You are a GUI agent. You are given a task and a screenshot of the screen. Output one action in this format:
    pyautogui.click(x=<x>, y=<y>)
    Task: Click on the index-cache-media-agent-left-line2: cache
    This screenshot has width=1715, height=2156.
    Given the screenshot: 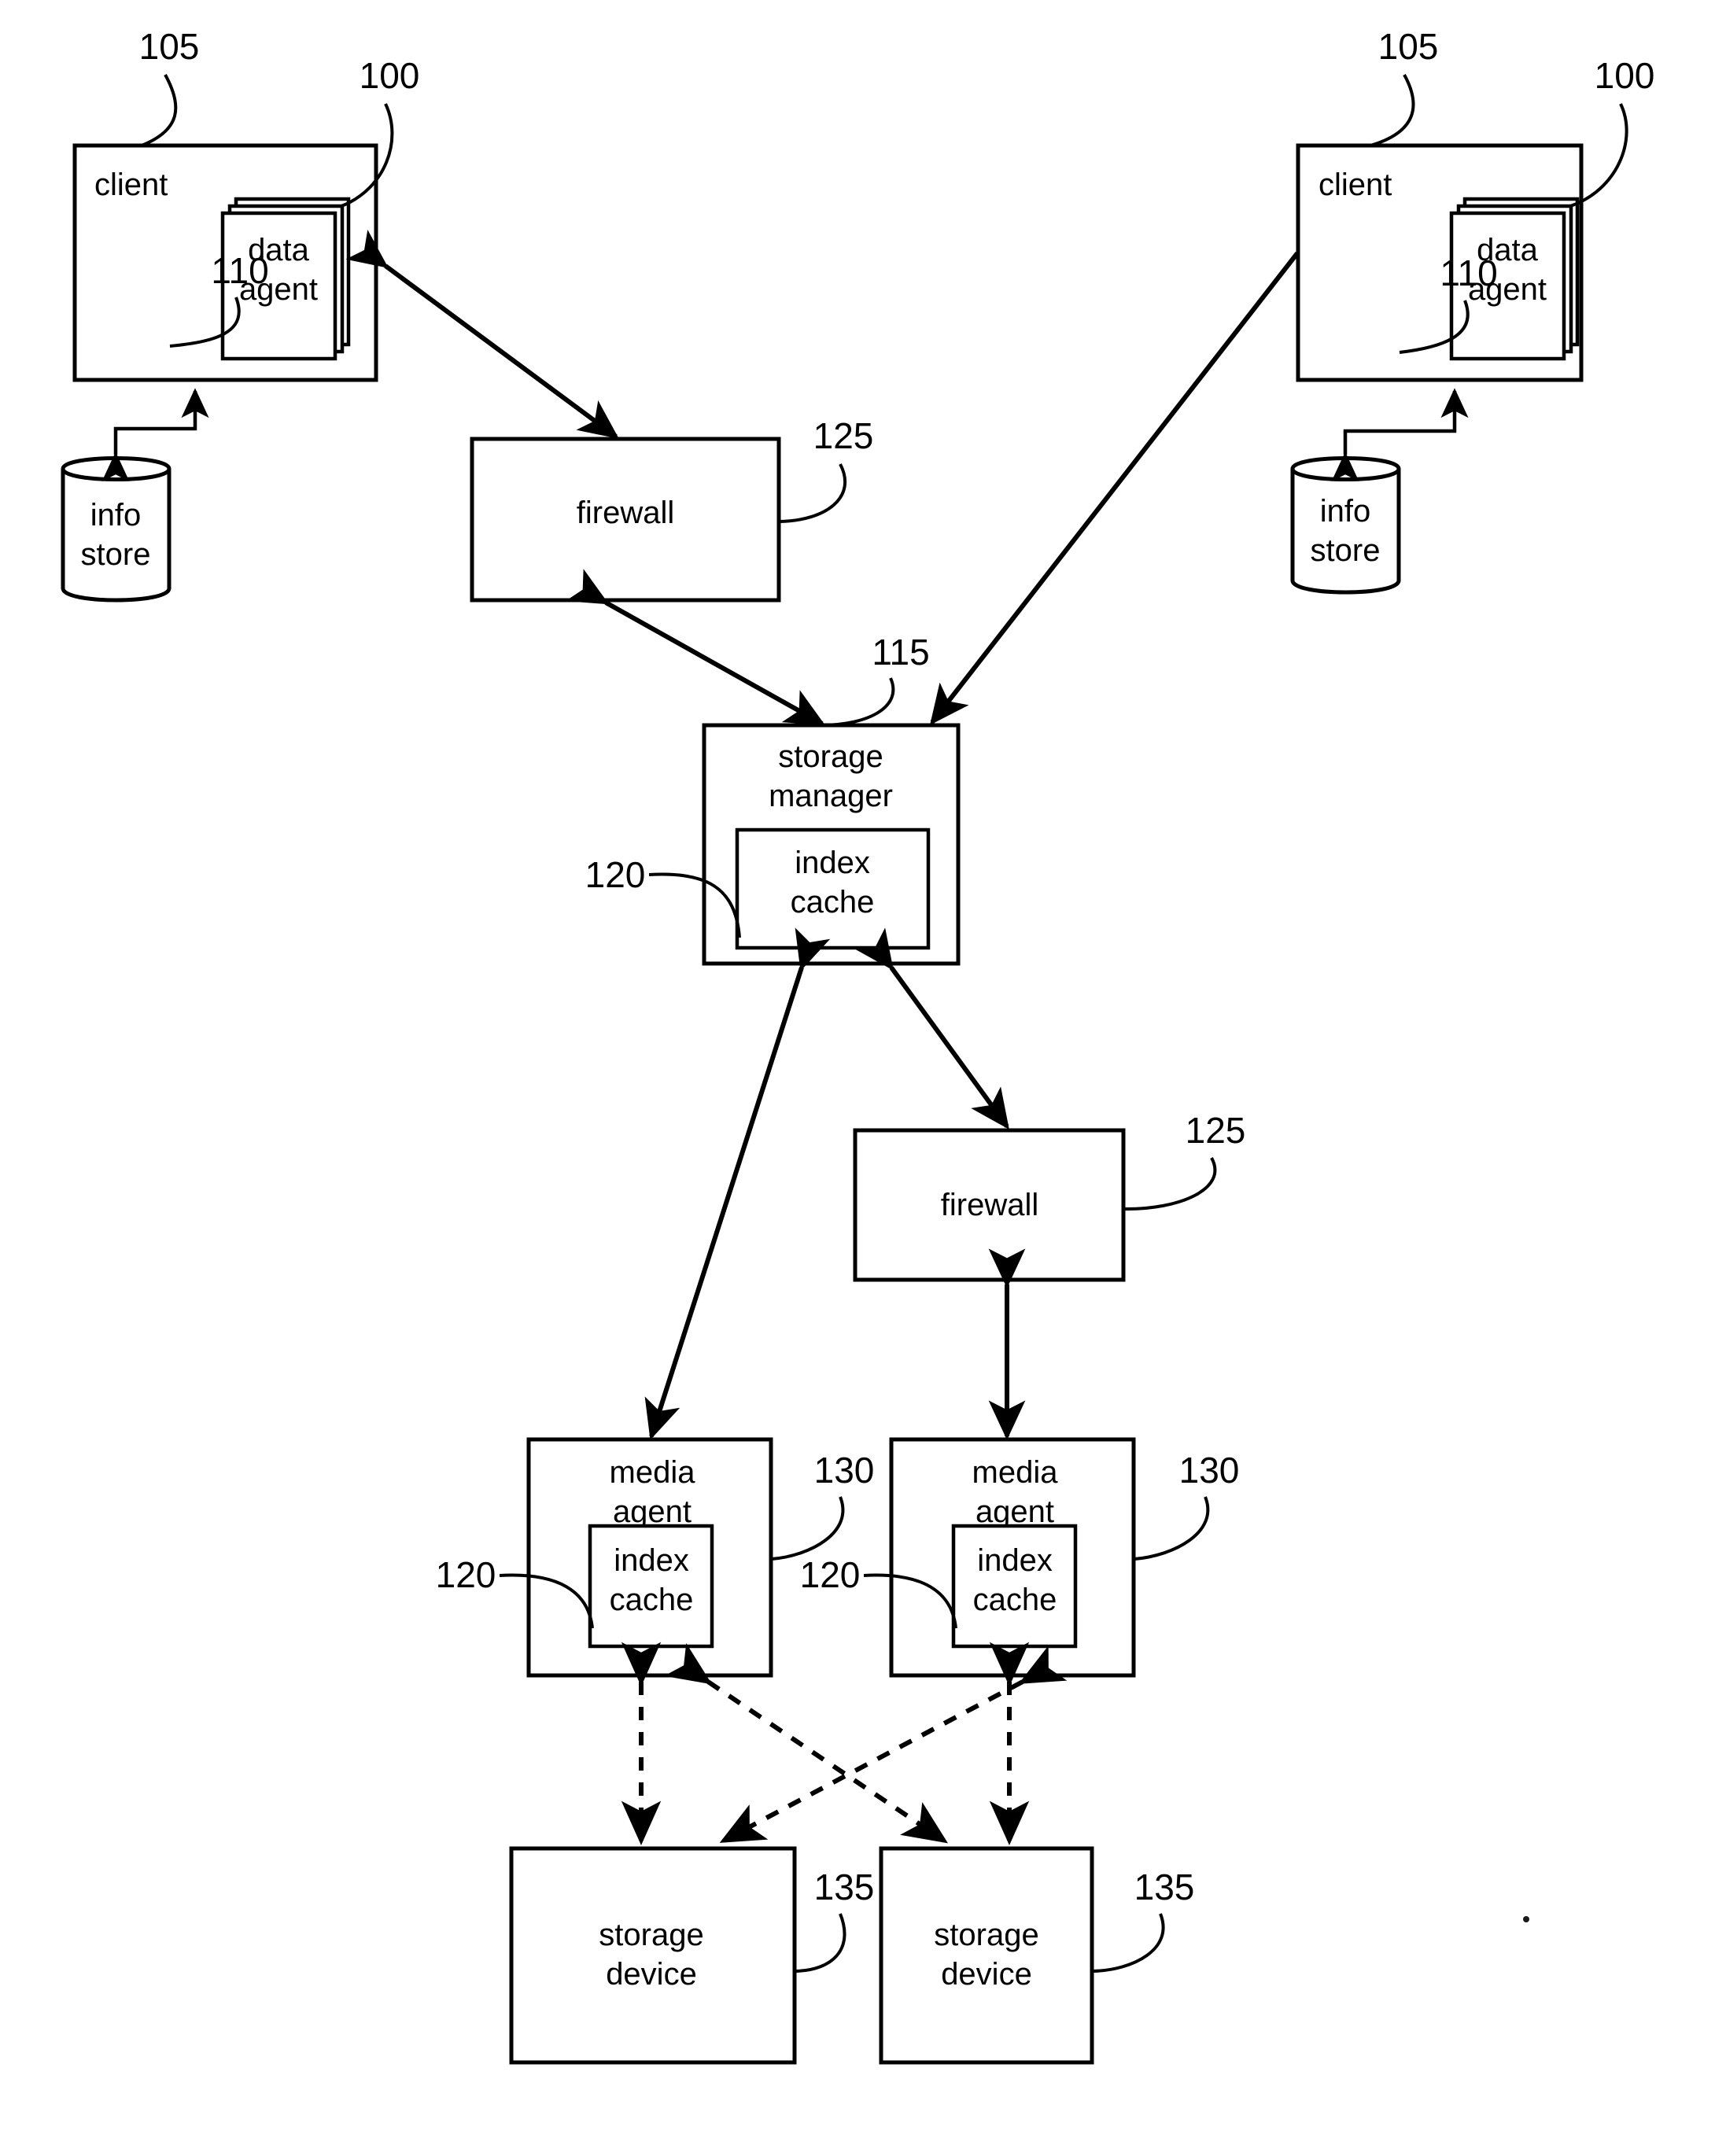 What is the action you would take?
    pyautogui.click(x=652, y=1600)
    